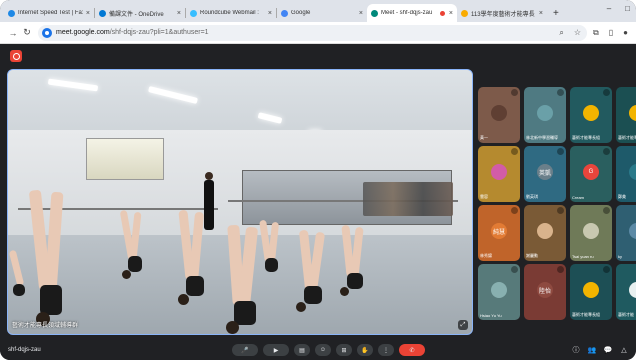 The image size is (636, 360). Describe the element at coordinates (542, 137) in the screenshot. I see `participant-name: 林北新中學習輔導` at that location.